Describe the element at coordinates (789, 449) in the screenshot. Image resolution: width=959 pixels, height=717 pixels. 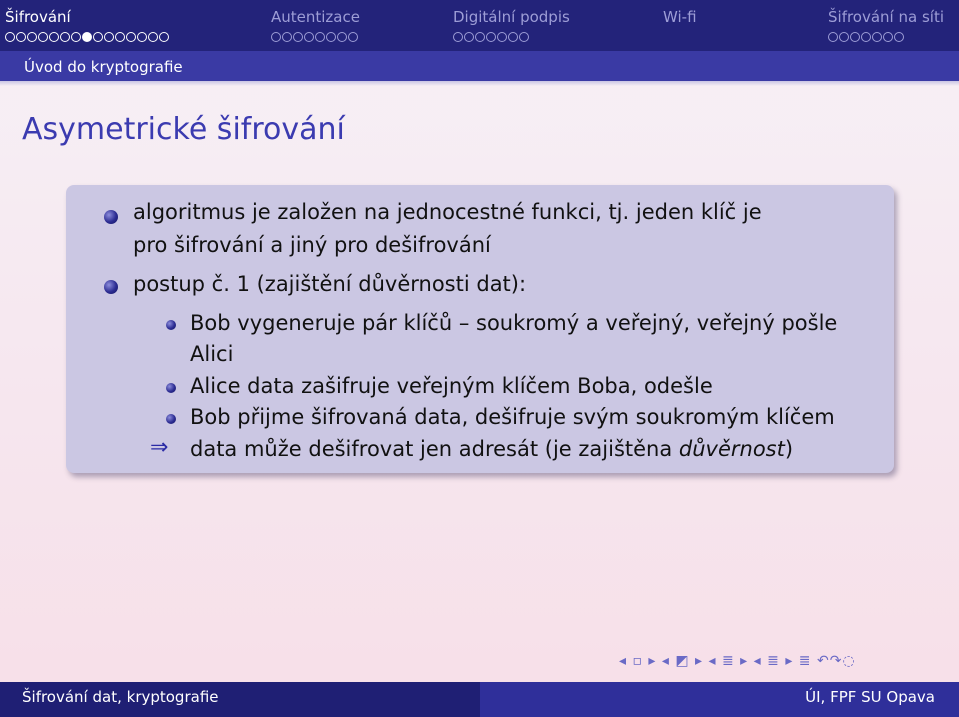
I see `conclusion-suffix: )` at that location.